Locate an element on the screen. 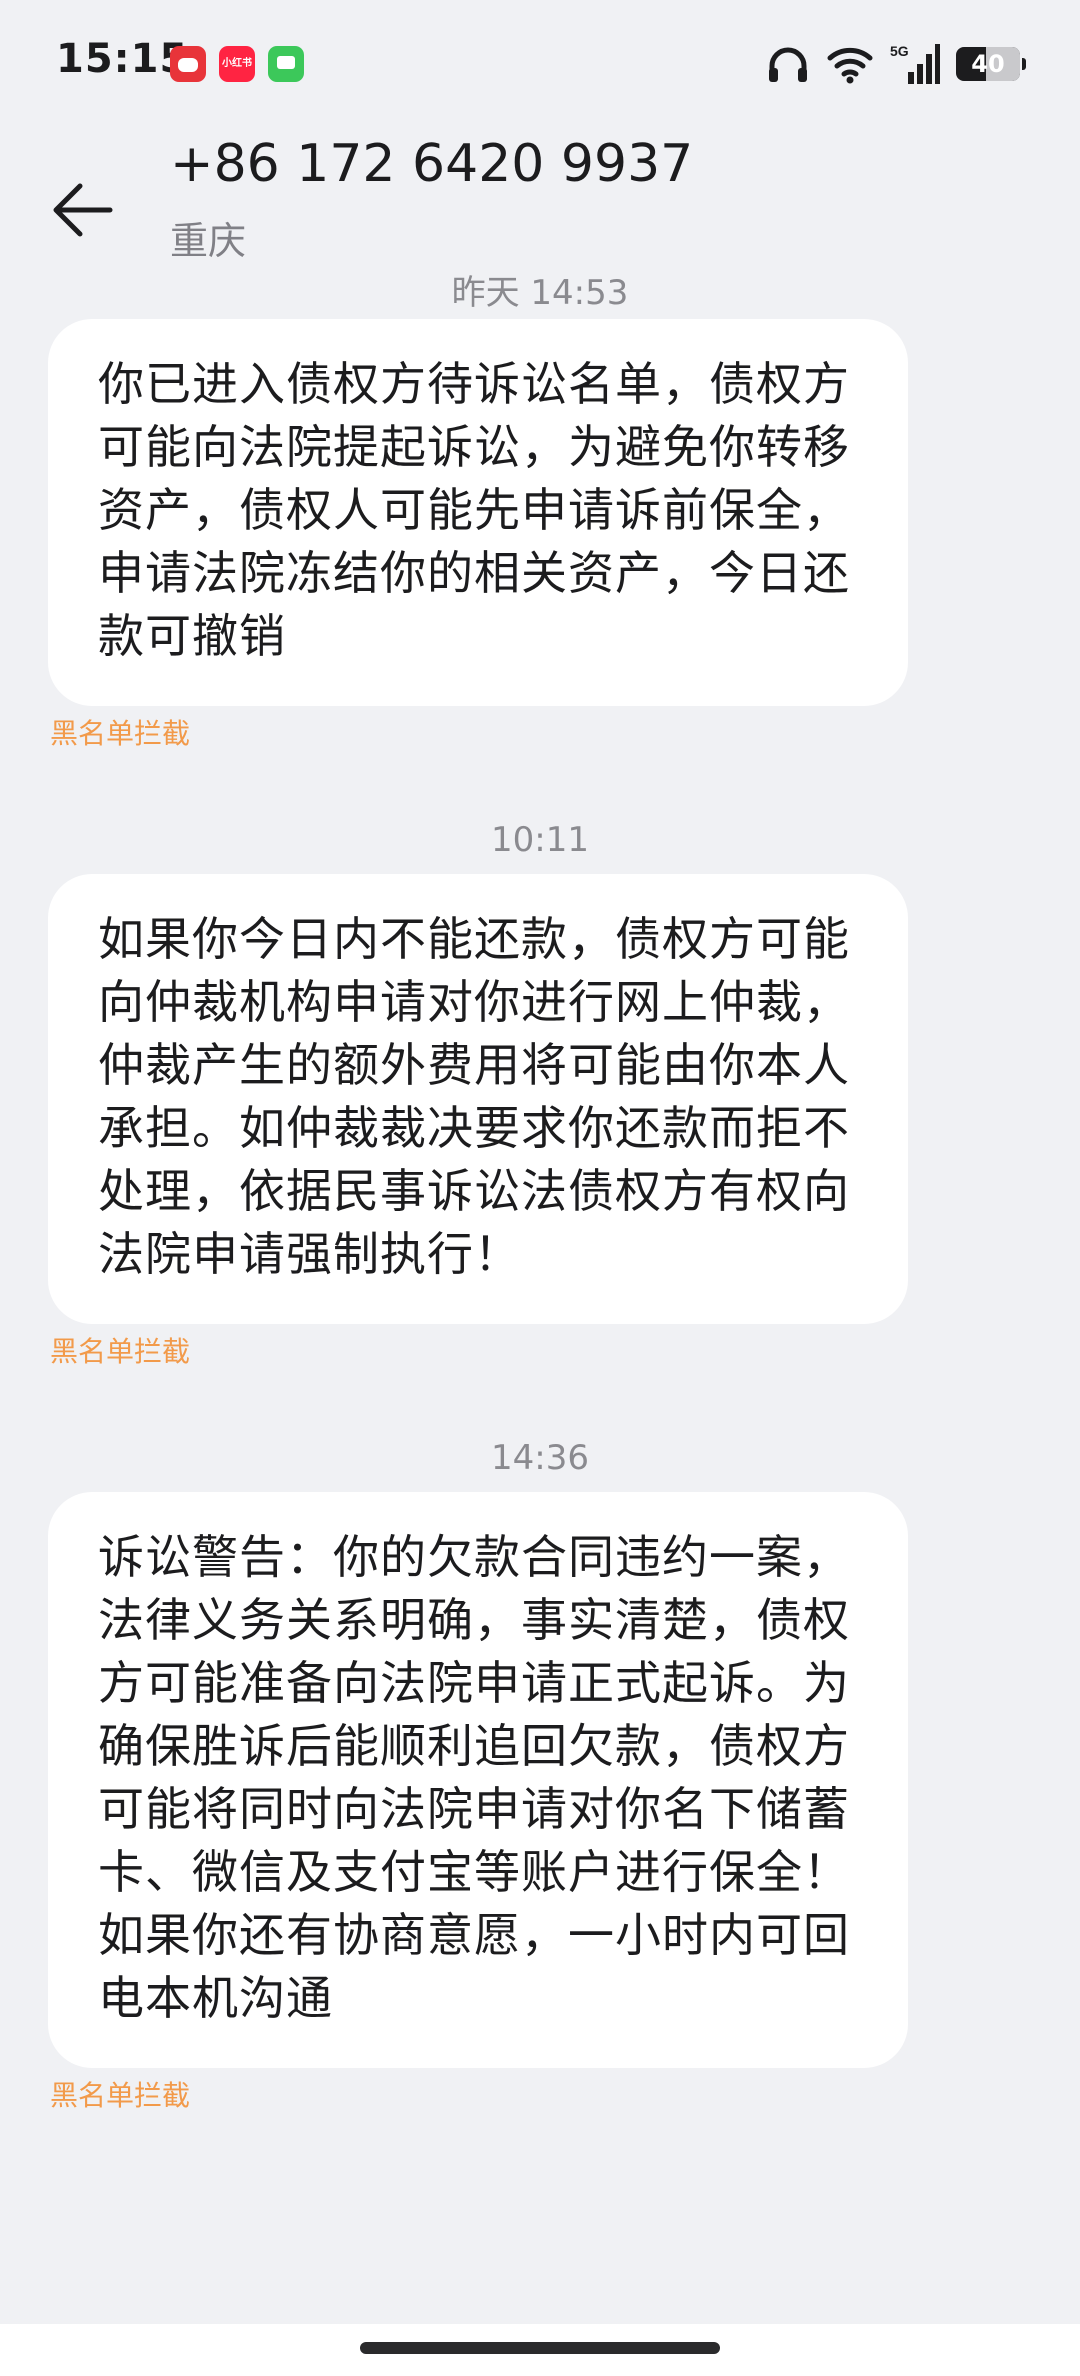 This screenshot has width=1080, height=2376. message-timestamp: 10:11 is located at coordinates (540, 840).